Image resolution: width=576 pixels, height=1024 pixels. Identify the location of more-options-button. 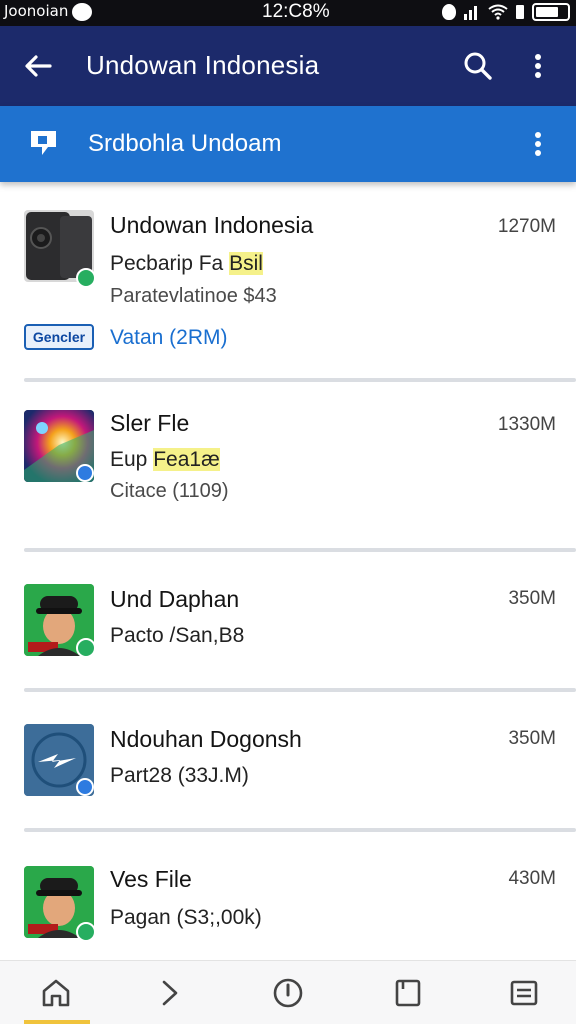
(538, 66).